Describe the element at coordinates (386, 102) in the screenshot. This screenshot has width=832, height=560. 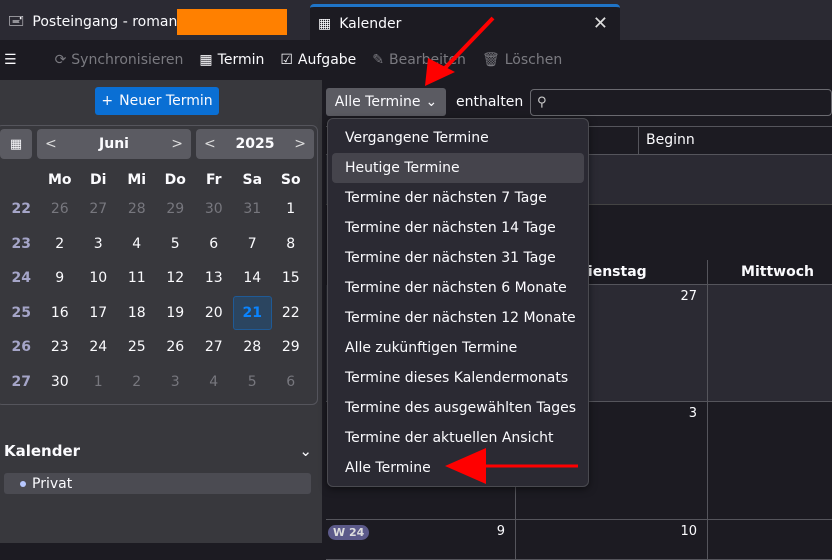
I see `filter-select: Alle Termine ⌄` at that location.